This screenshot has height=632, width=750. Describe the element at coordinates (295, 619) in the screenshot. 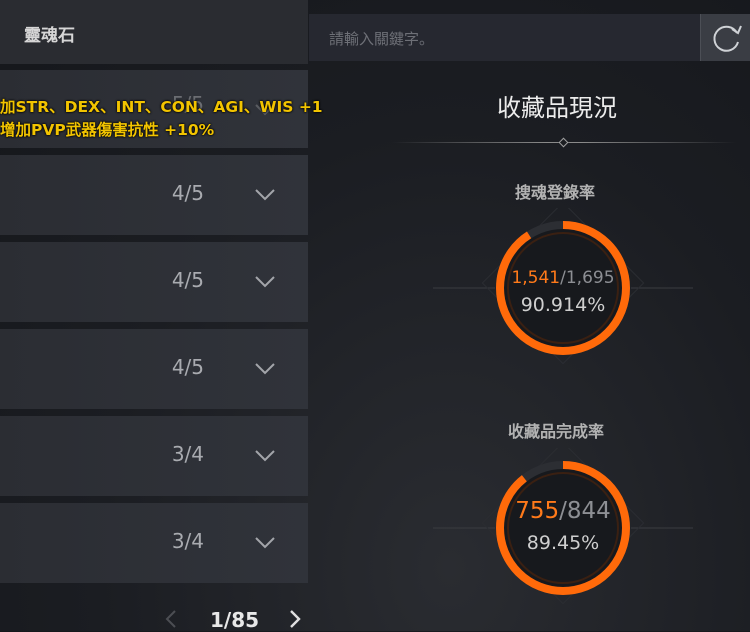

I see `chevron-right-icon` at that location.